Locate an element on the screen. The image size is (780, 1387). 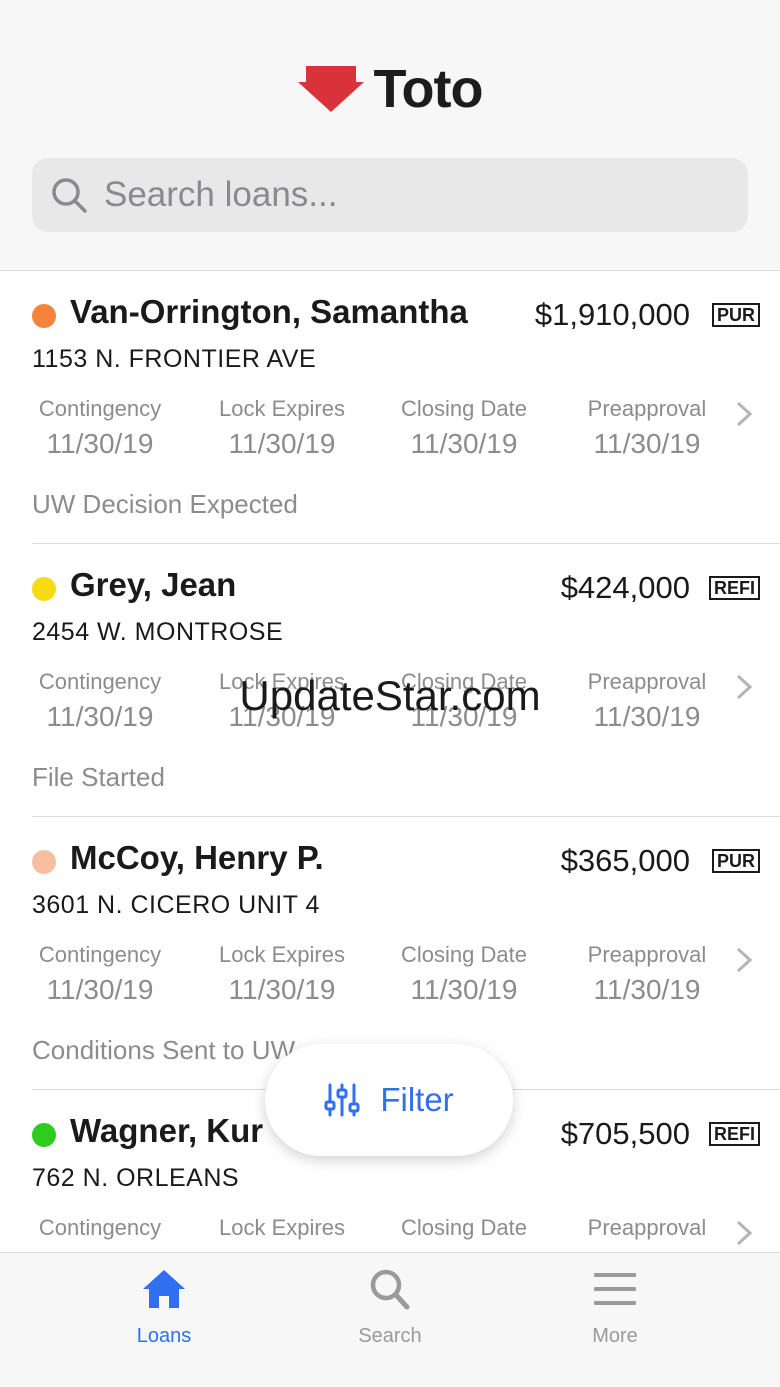
loan-status: File Started is located at coordinates (98, 777).